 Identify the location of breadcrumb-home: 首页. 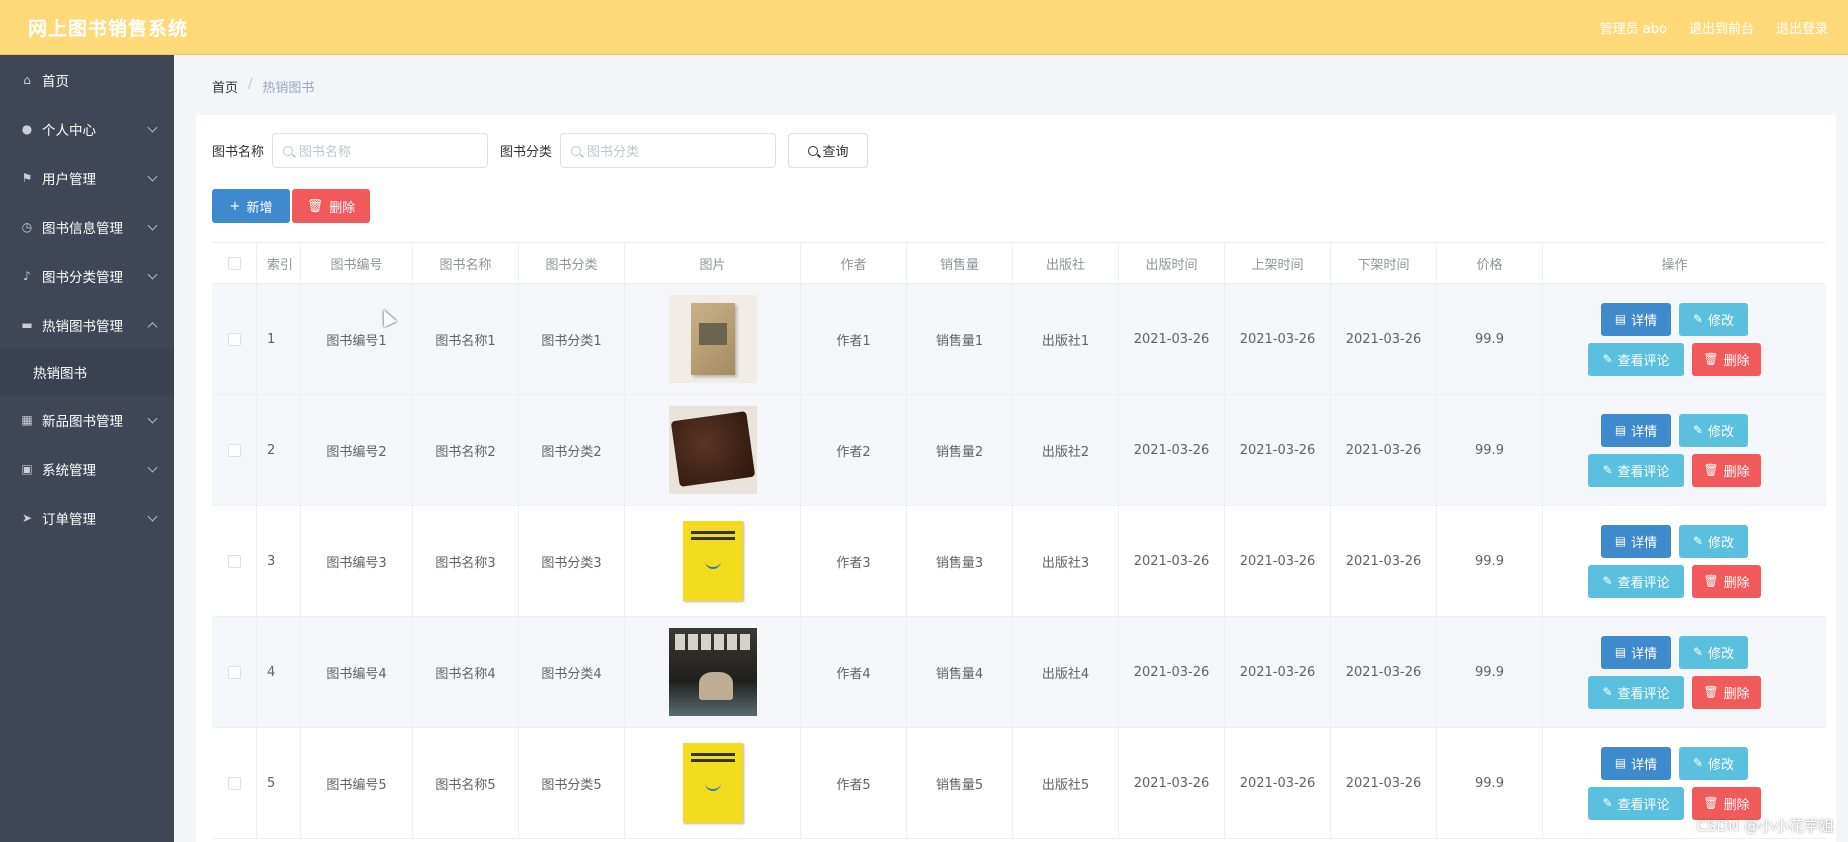
(225, 86).